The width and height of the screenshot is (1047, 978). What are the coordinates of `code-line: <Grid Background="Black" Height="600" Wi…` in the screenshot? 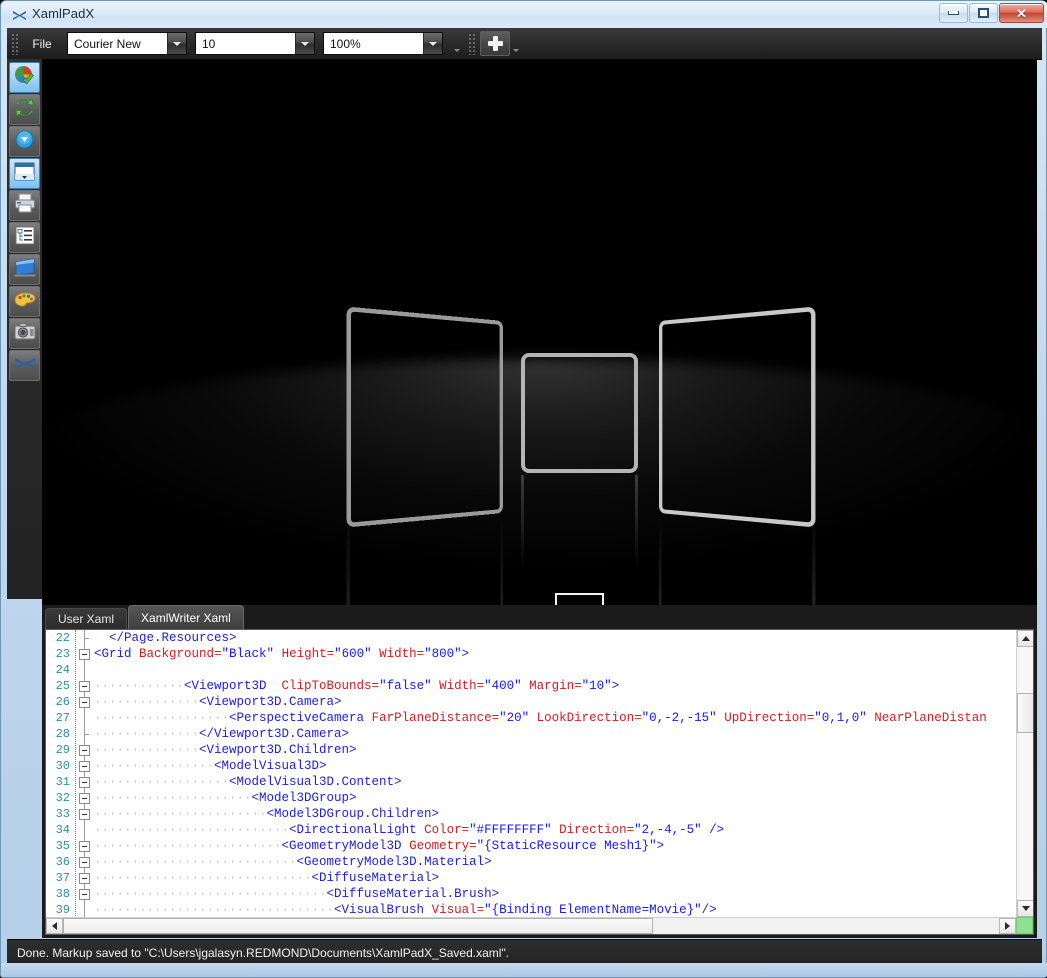 It's located at (563, 654).